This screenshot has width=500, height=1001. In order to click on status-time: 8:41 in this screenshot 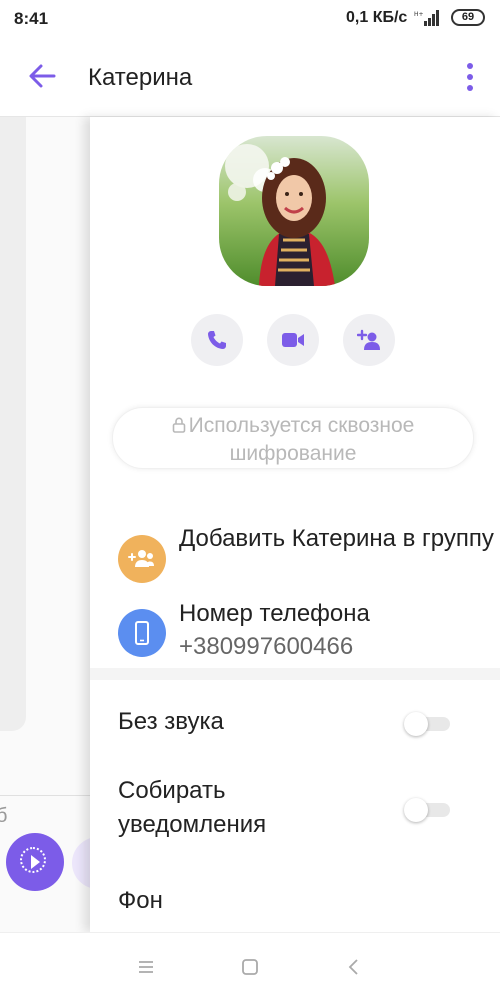, I will do `click(31, 18)`.